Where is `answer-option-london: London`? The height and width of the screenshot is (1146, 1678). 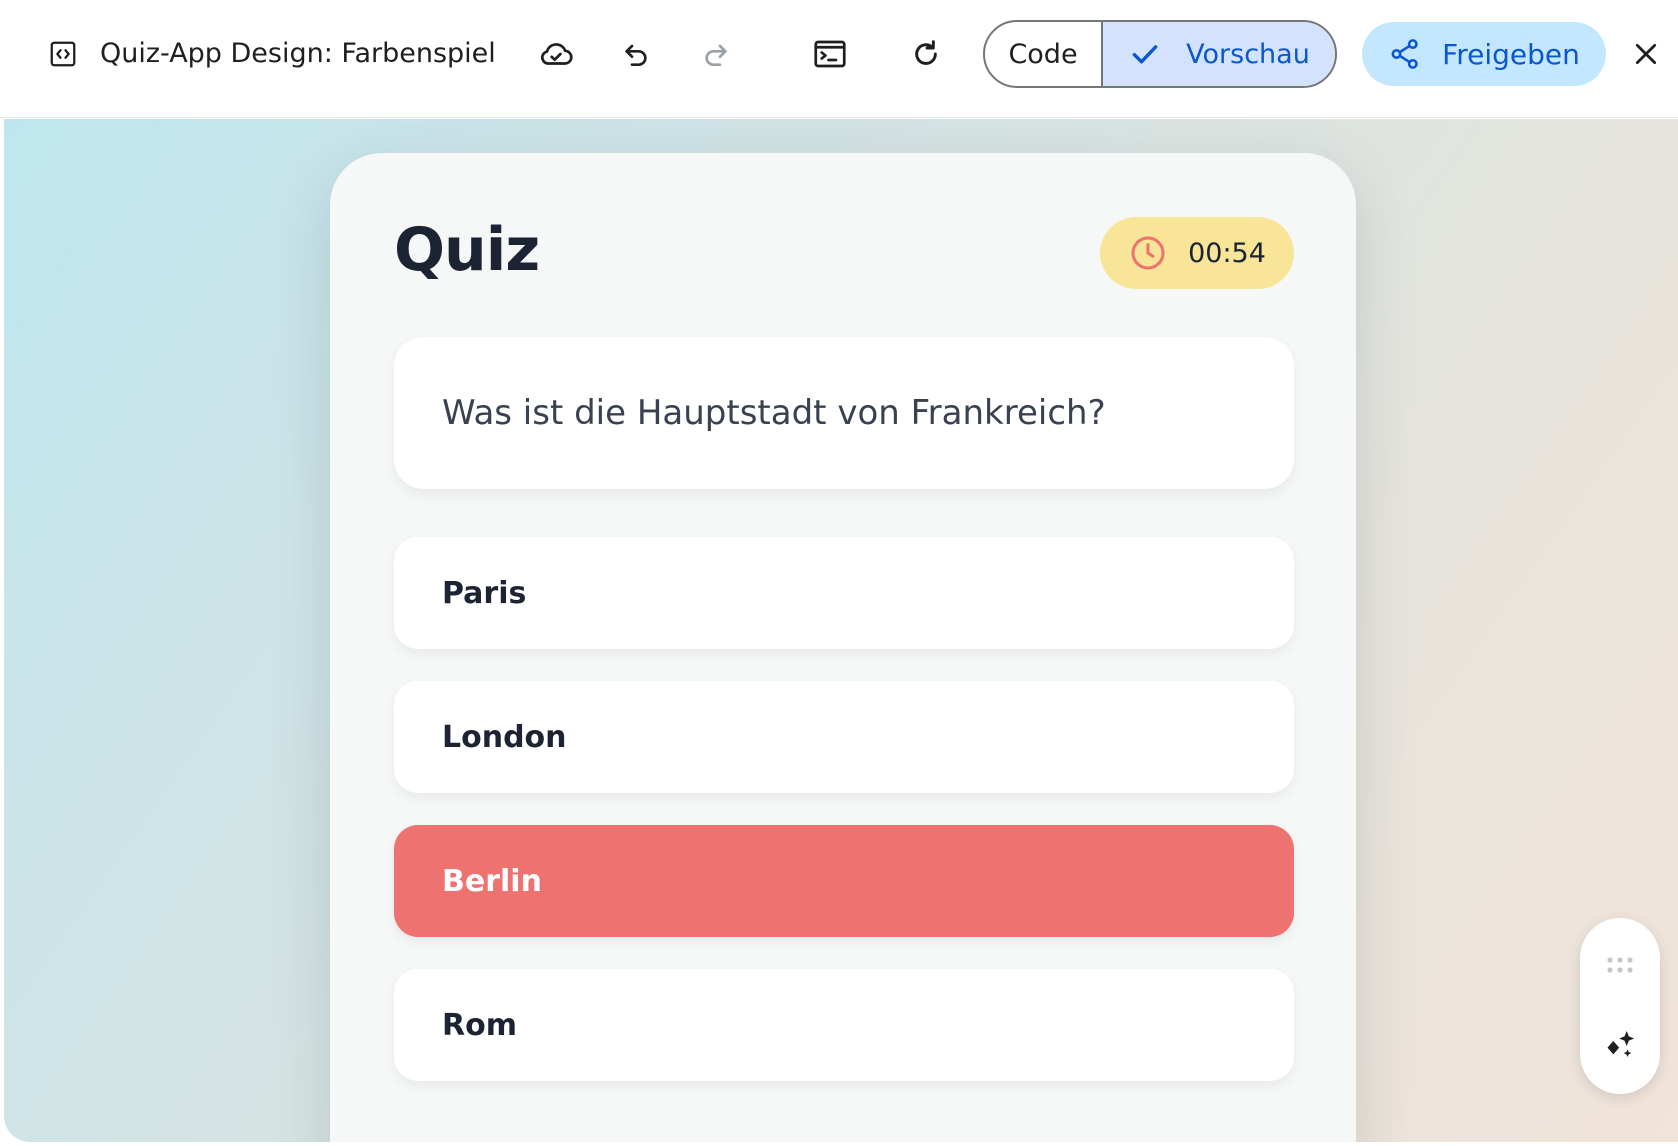
answer-option-london: London is located at coordinates (844, 737).